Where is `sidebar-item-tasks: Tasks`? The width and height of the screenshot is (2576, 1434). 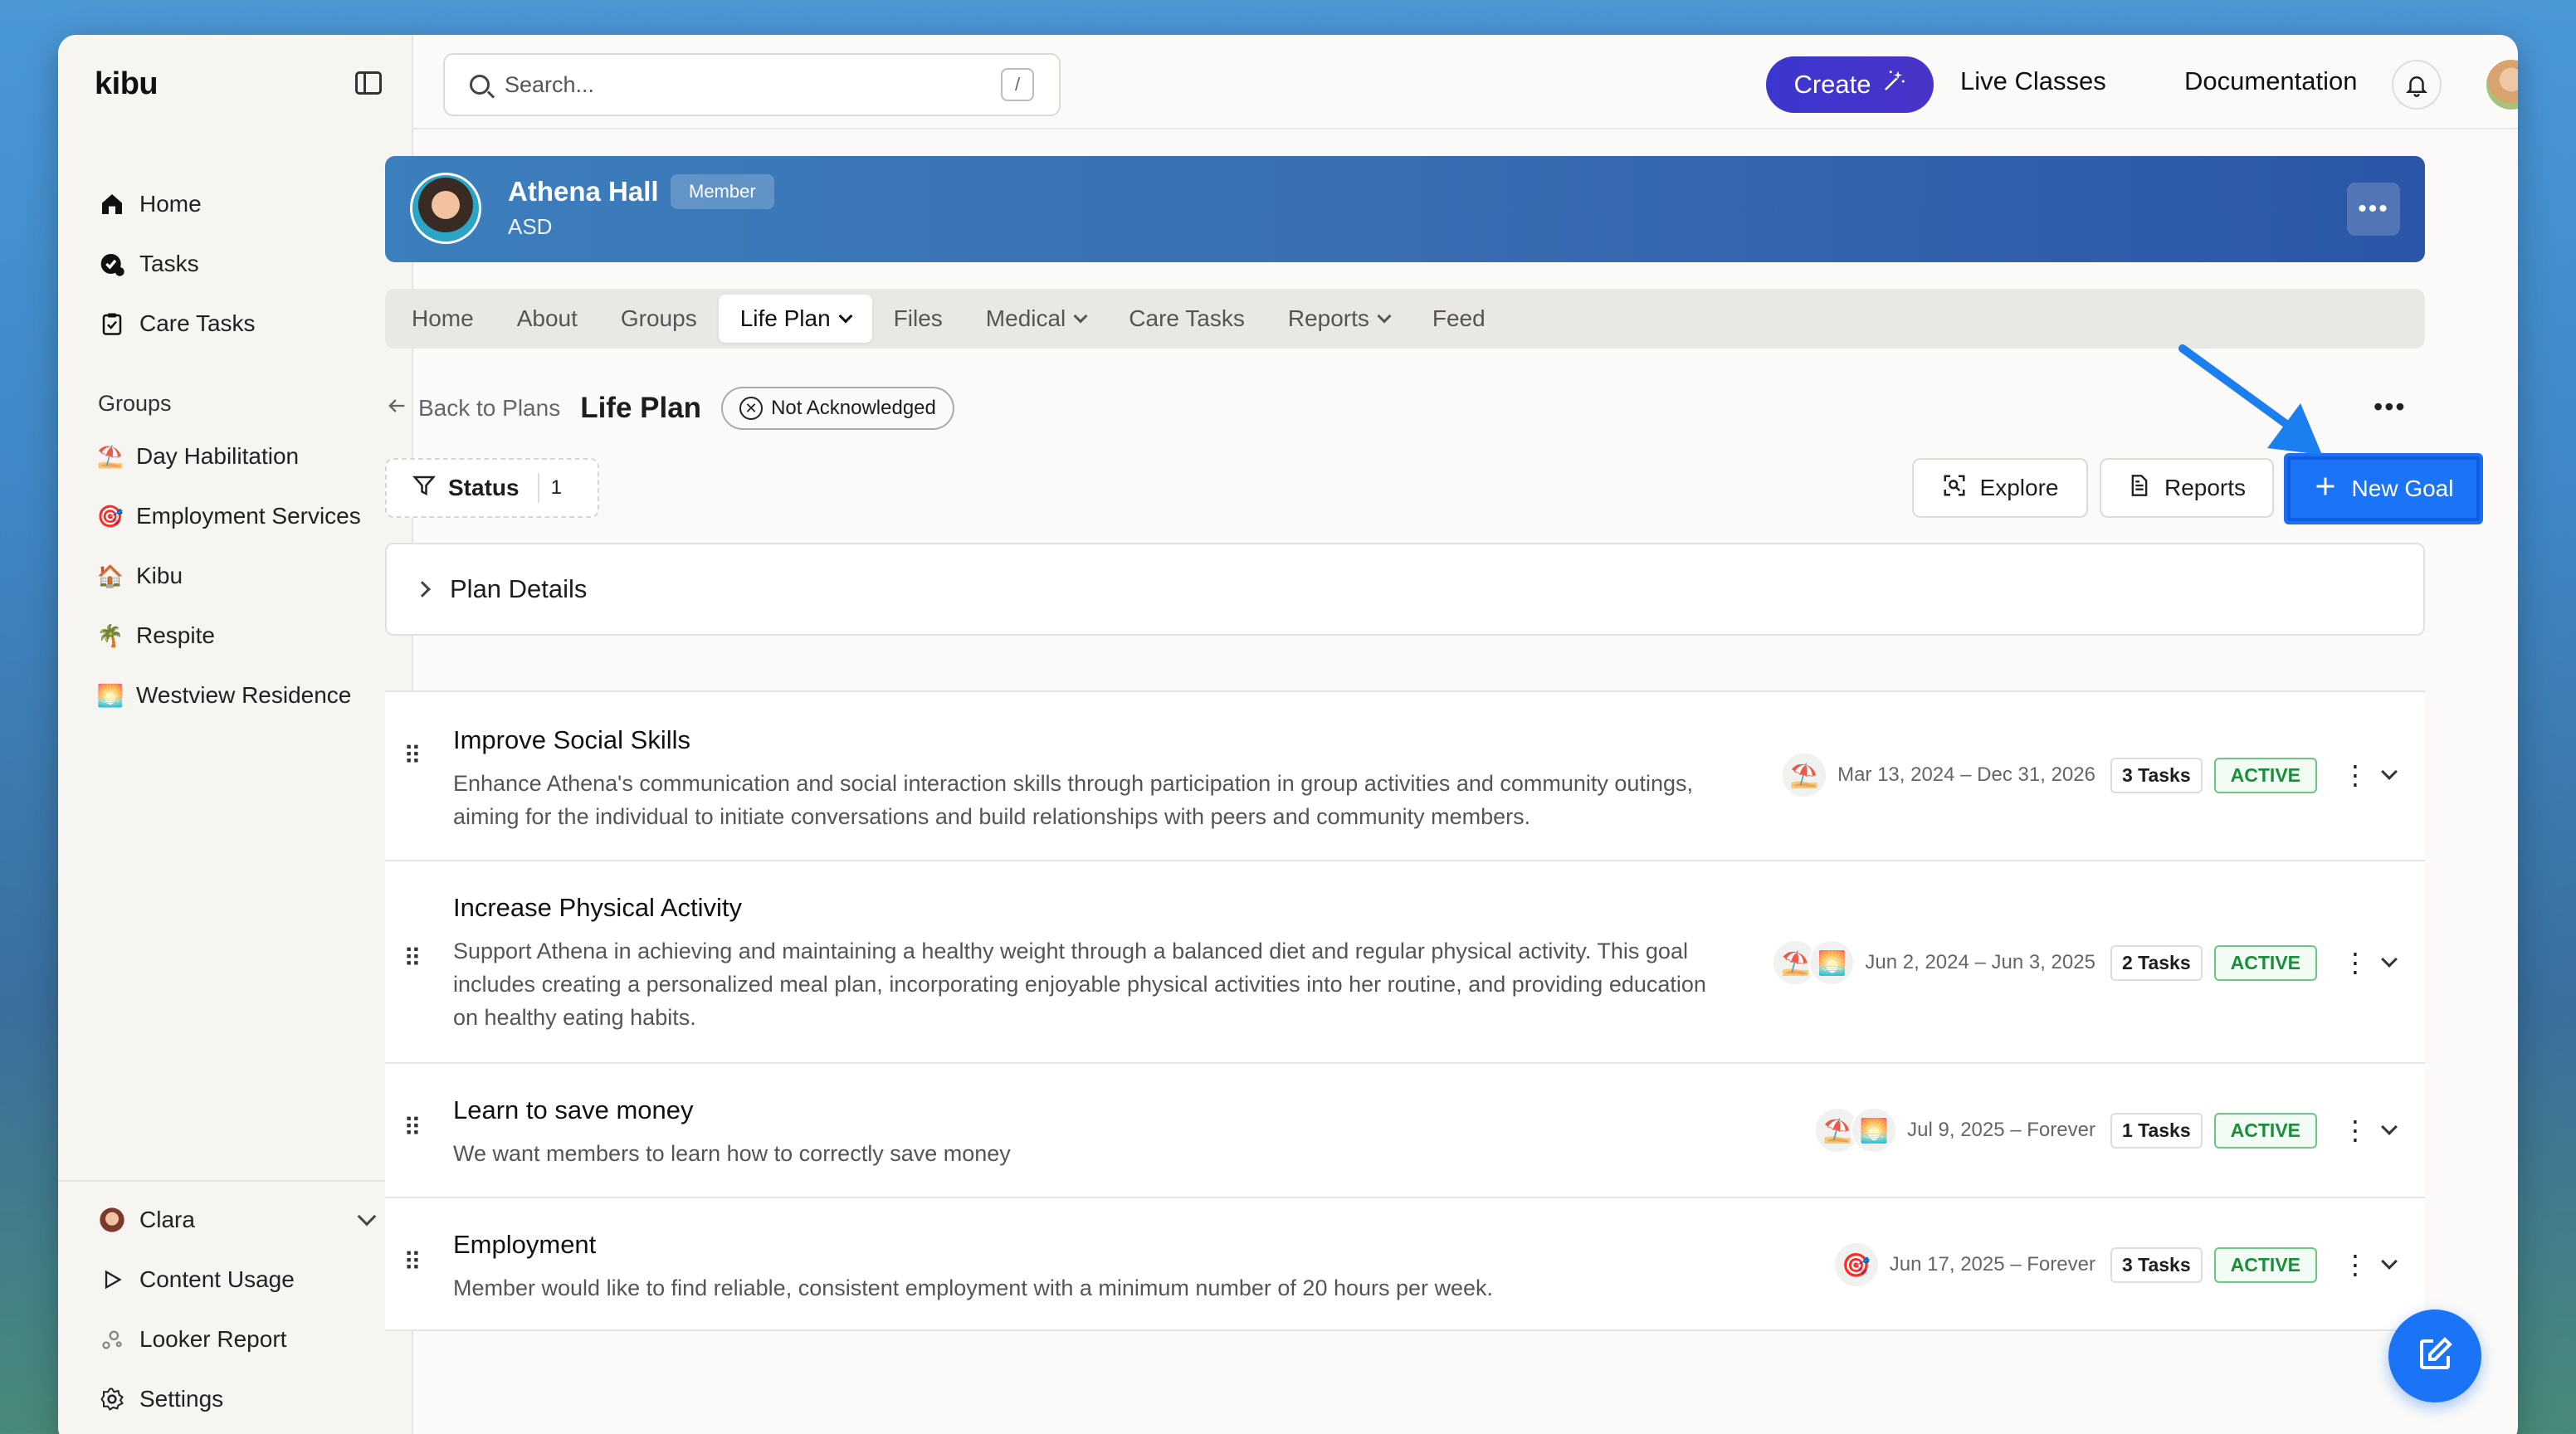 sidebar-item-tasks: Tasks is located at coordinates (245, 264).